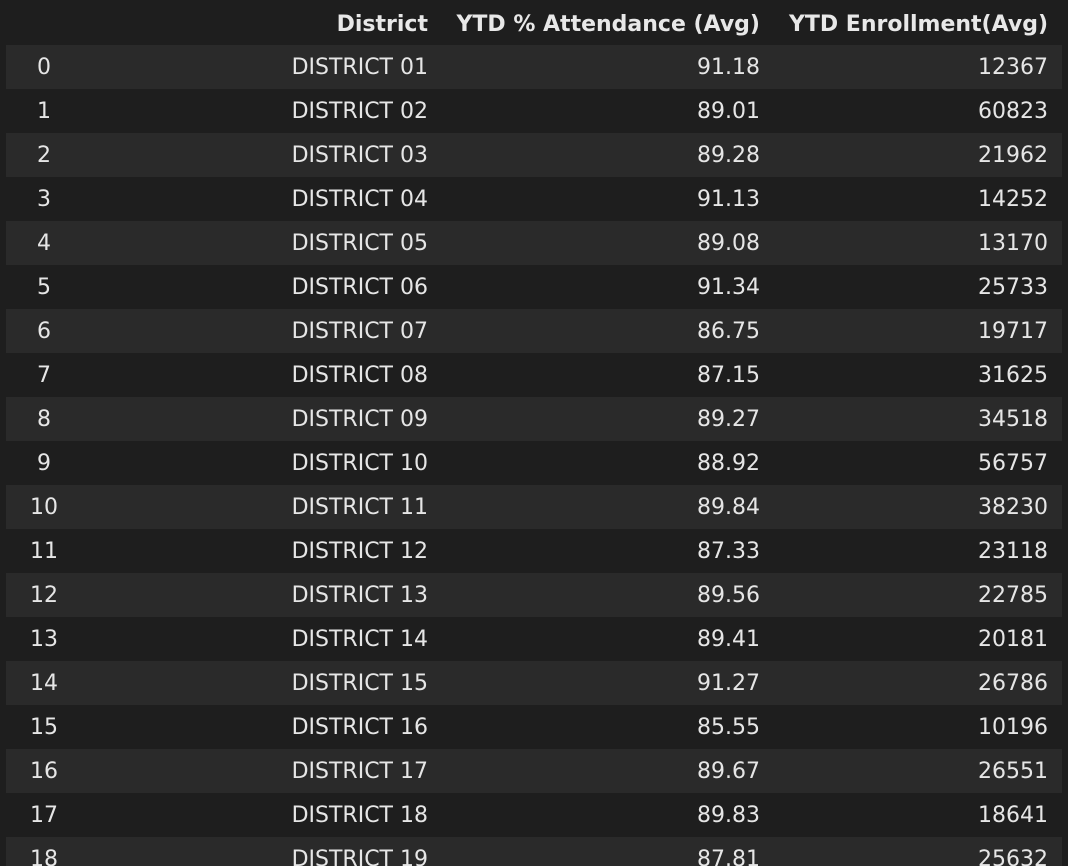 The width and height of the screenshot is (1068, 866). Describe the element at coordinates (534, 771) in the screenshot. I see `table-row: 16 DISTRICT 17 89.67 26551` at that location.